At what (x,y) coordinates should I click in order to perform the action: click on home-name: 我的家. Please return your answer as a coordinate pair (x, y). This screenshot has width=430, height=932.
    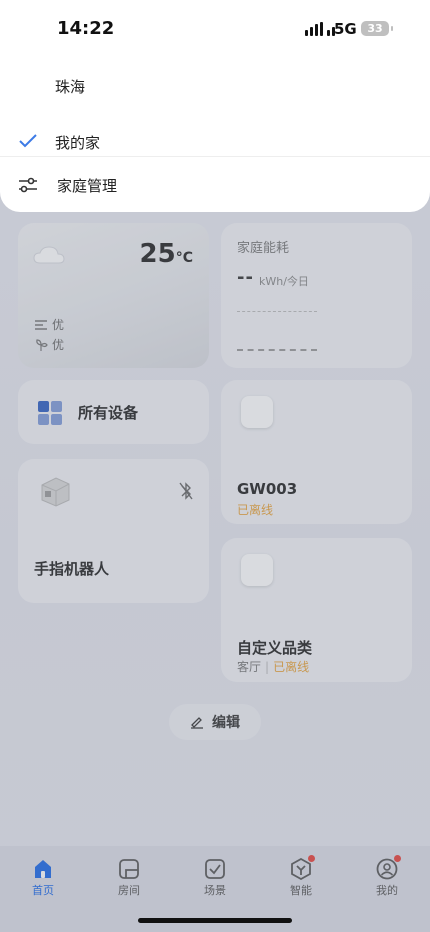
    Looking at the image, I should click on (78, 143).